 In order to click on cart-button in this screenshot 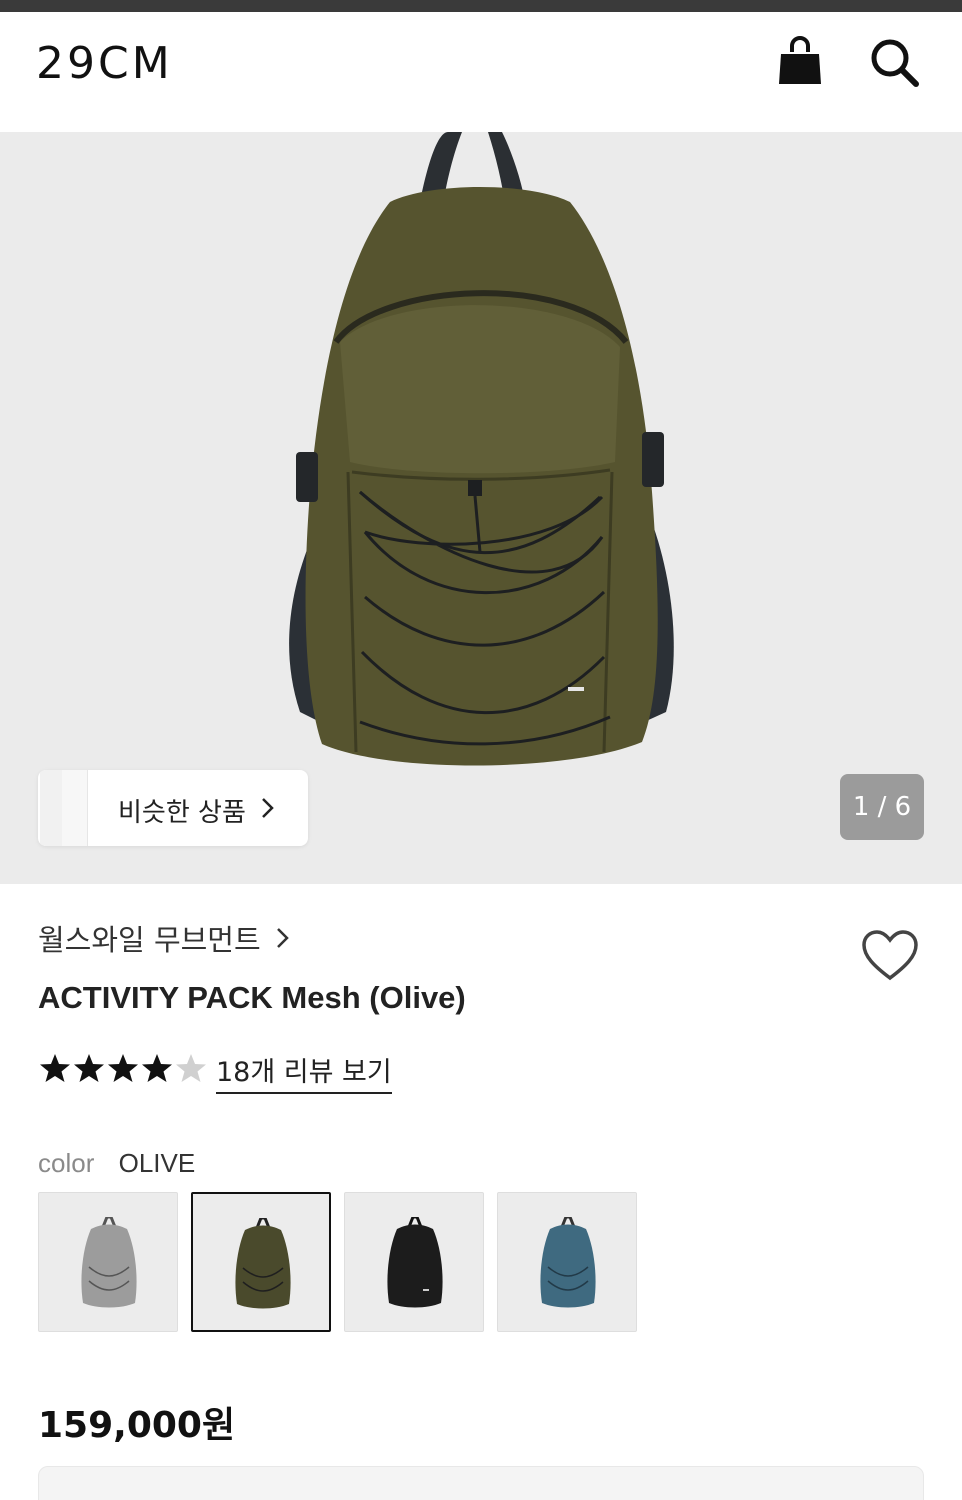, I will do `click(800, 62)`.